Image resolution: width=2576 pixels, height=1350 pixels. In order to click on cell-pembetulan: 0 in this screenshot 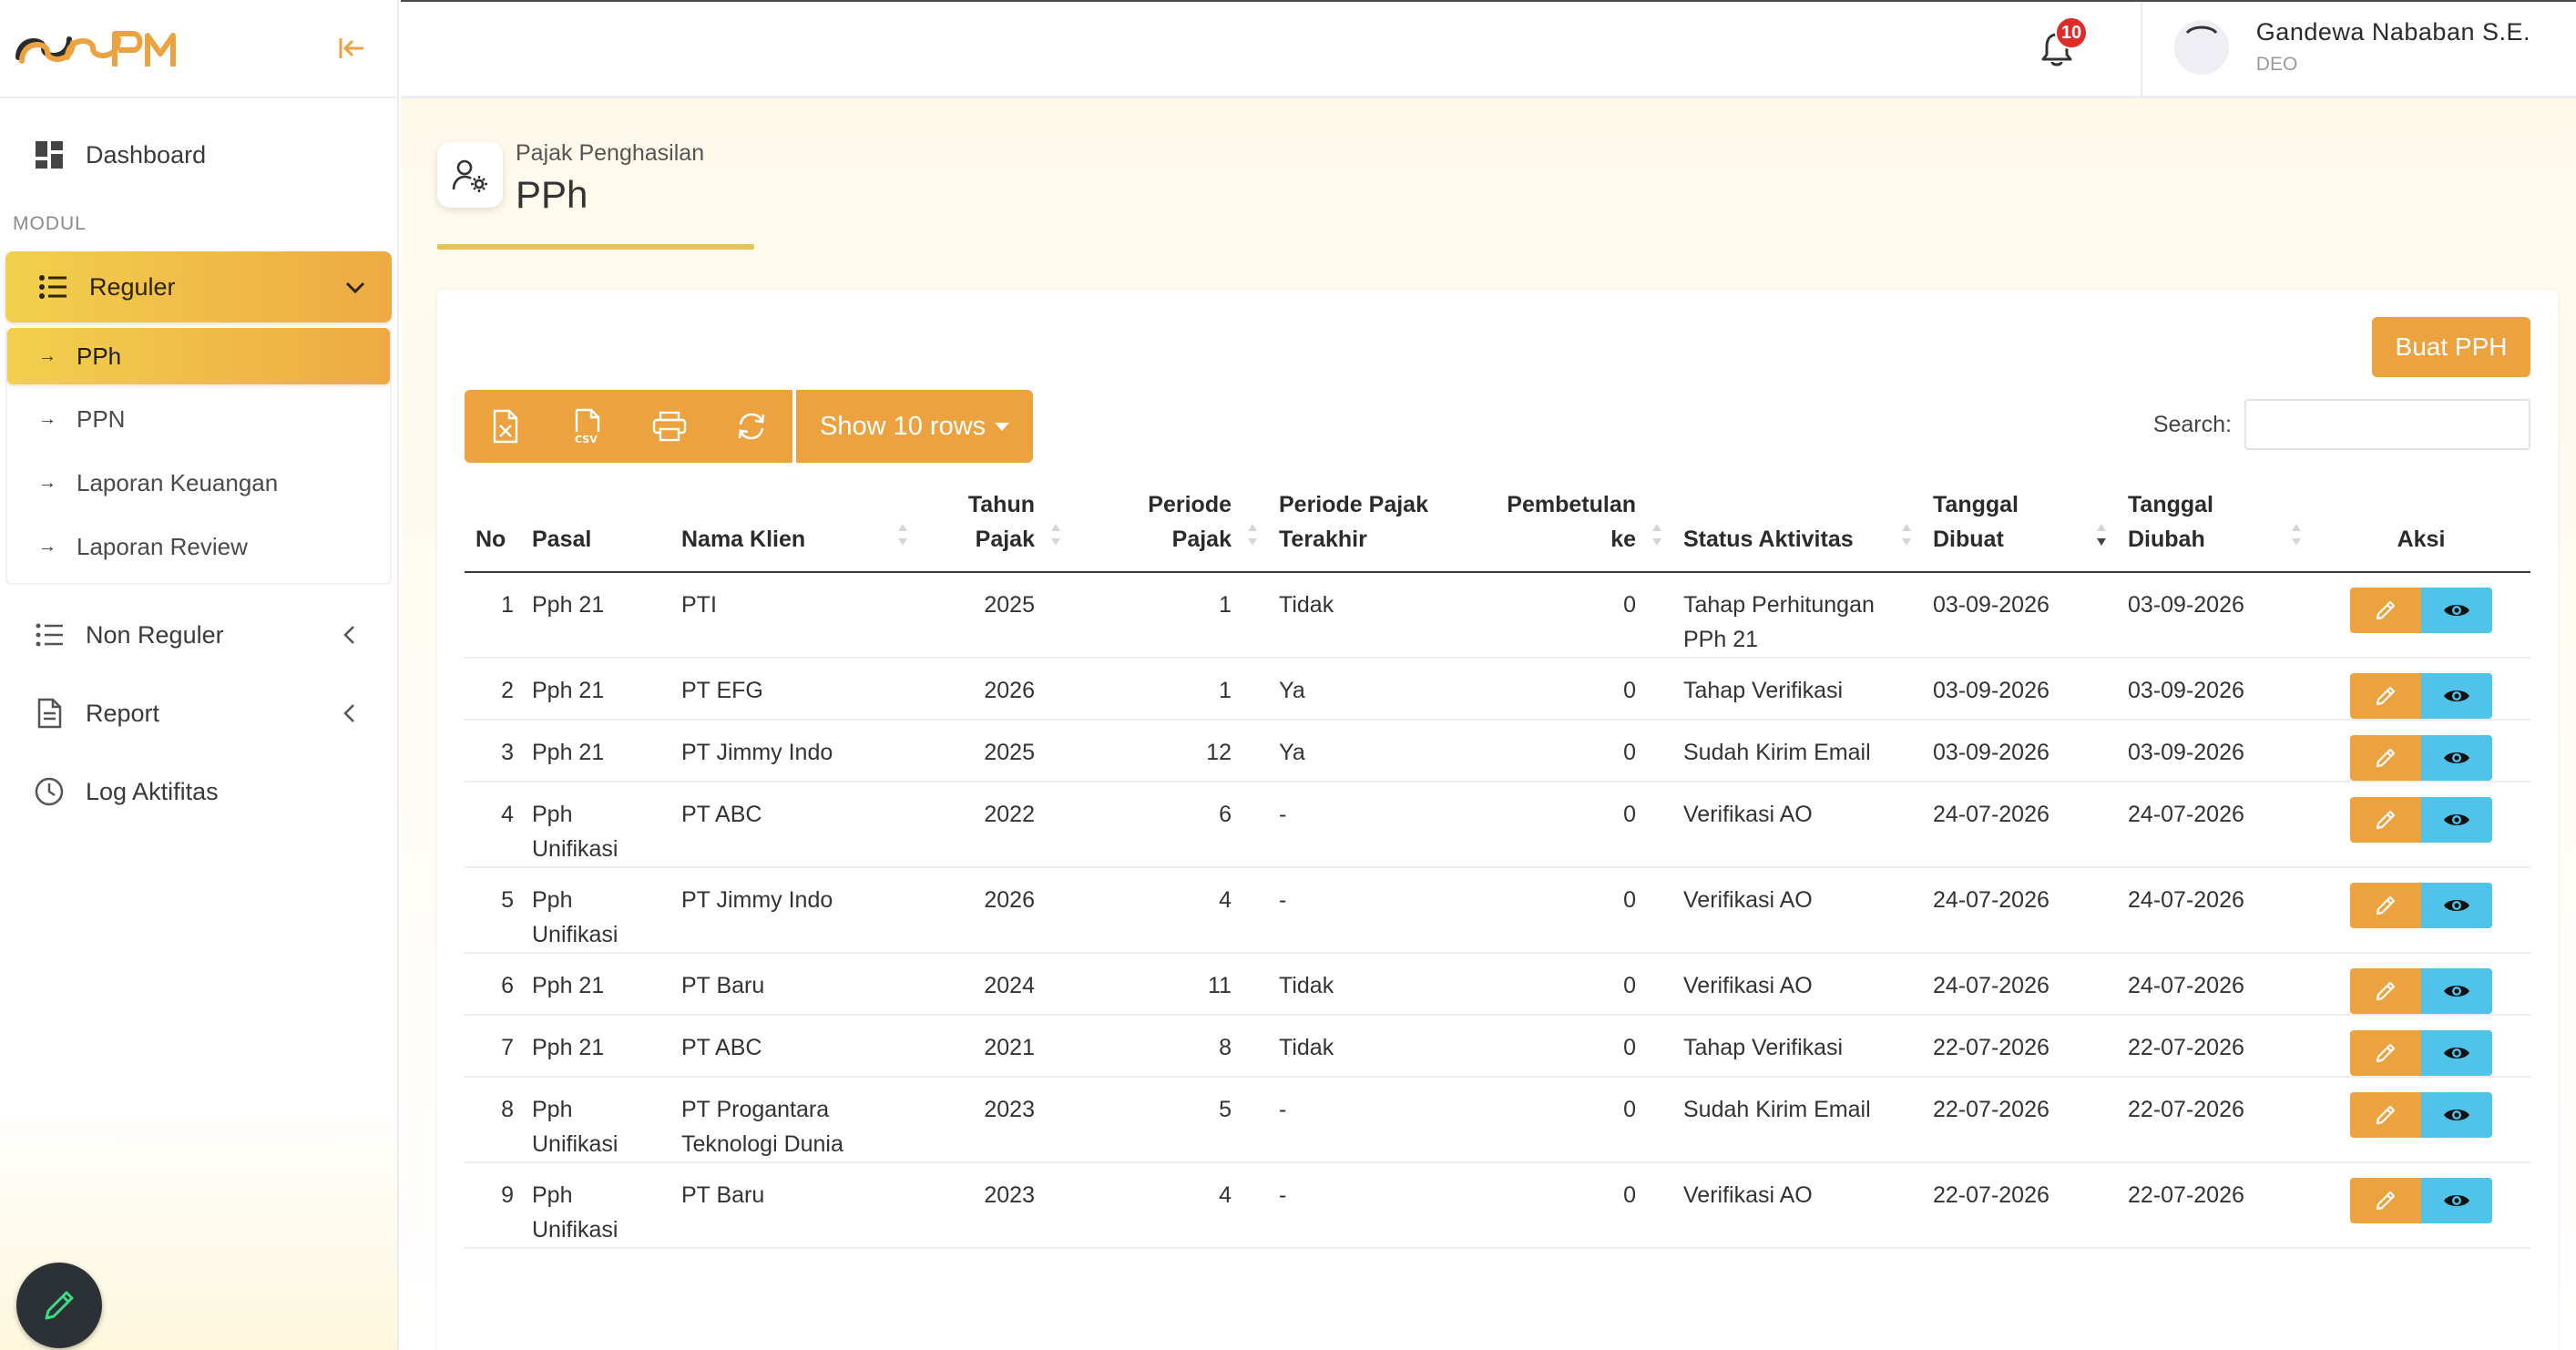, I will do `click(1583, 751)`.